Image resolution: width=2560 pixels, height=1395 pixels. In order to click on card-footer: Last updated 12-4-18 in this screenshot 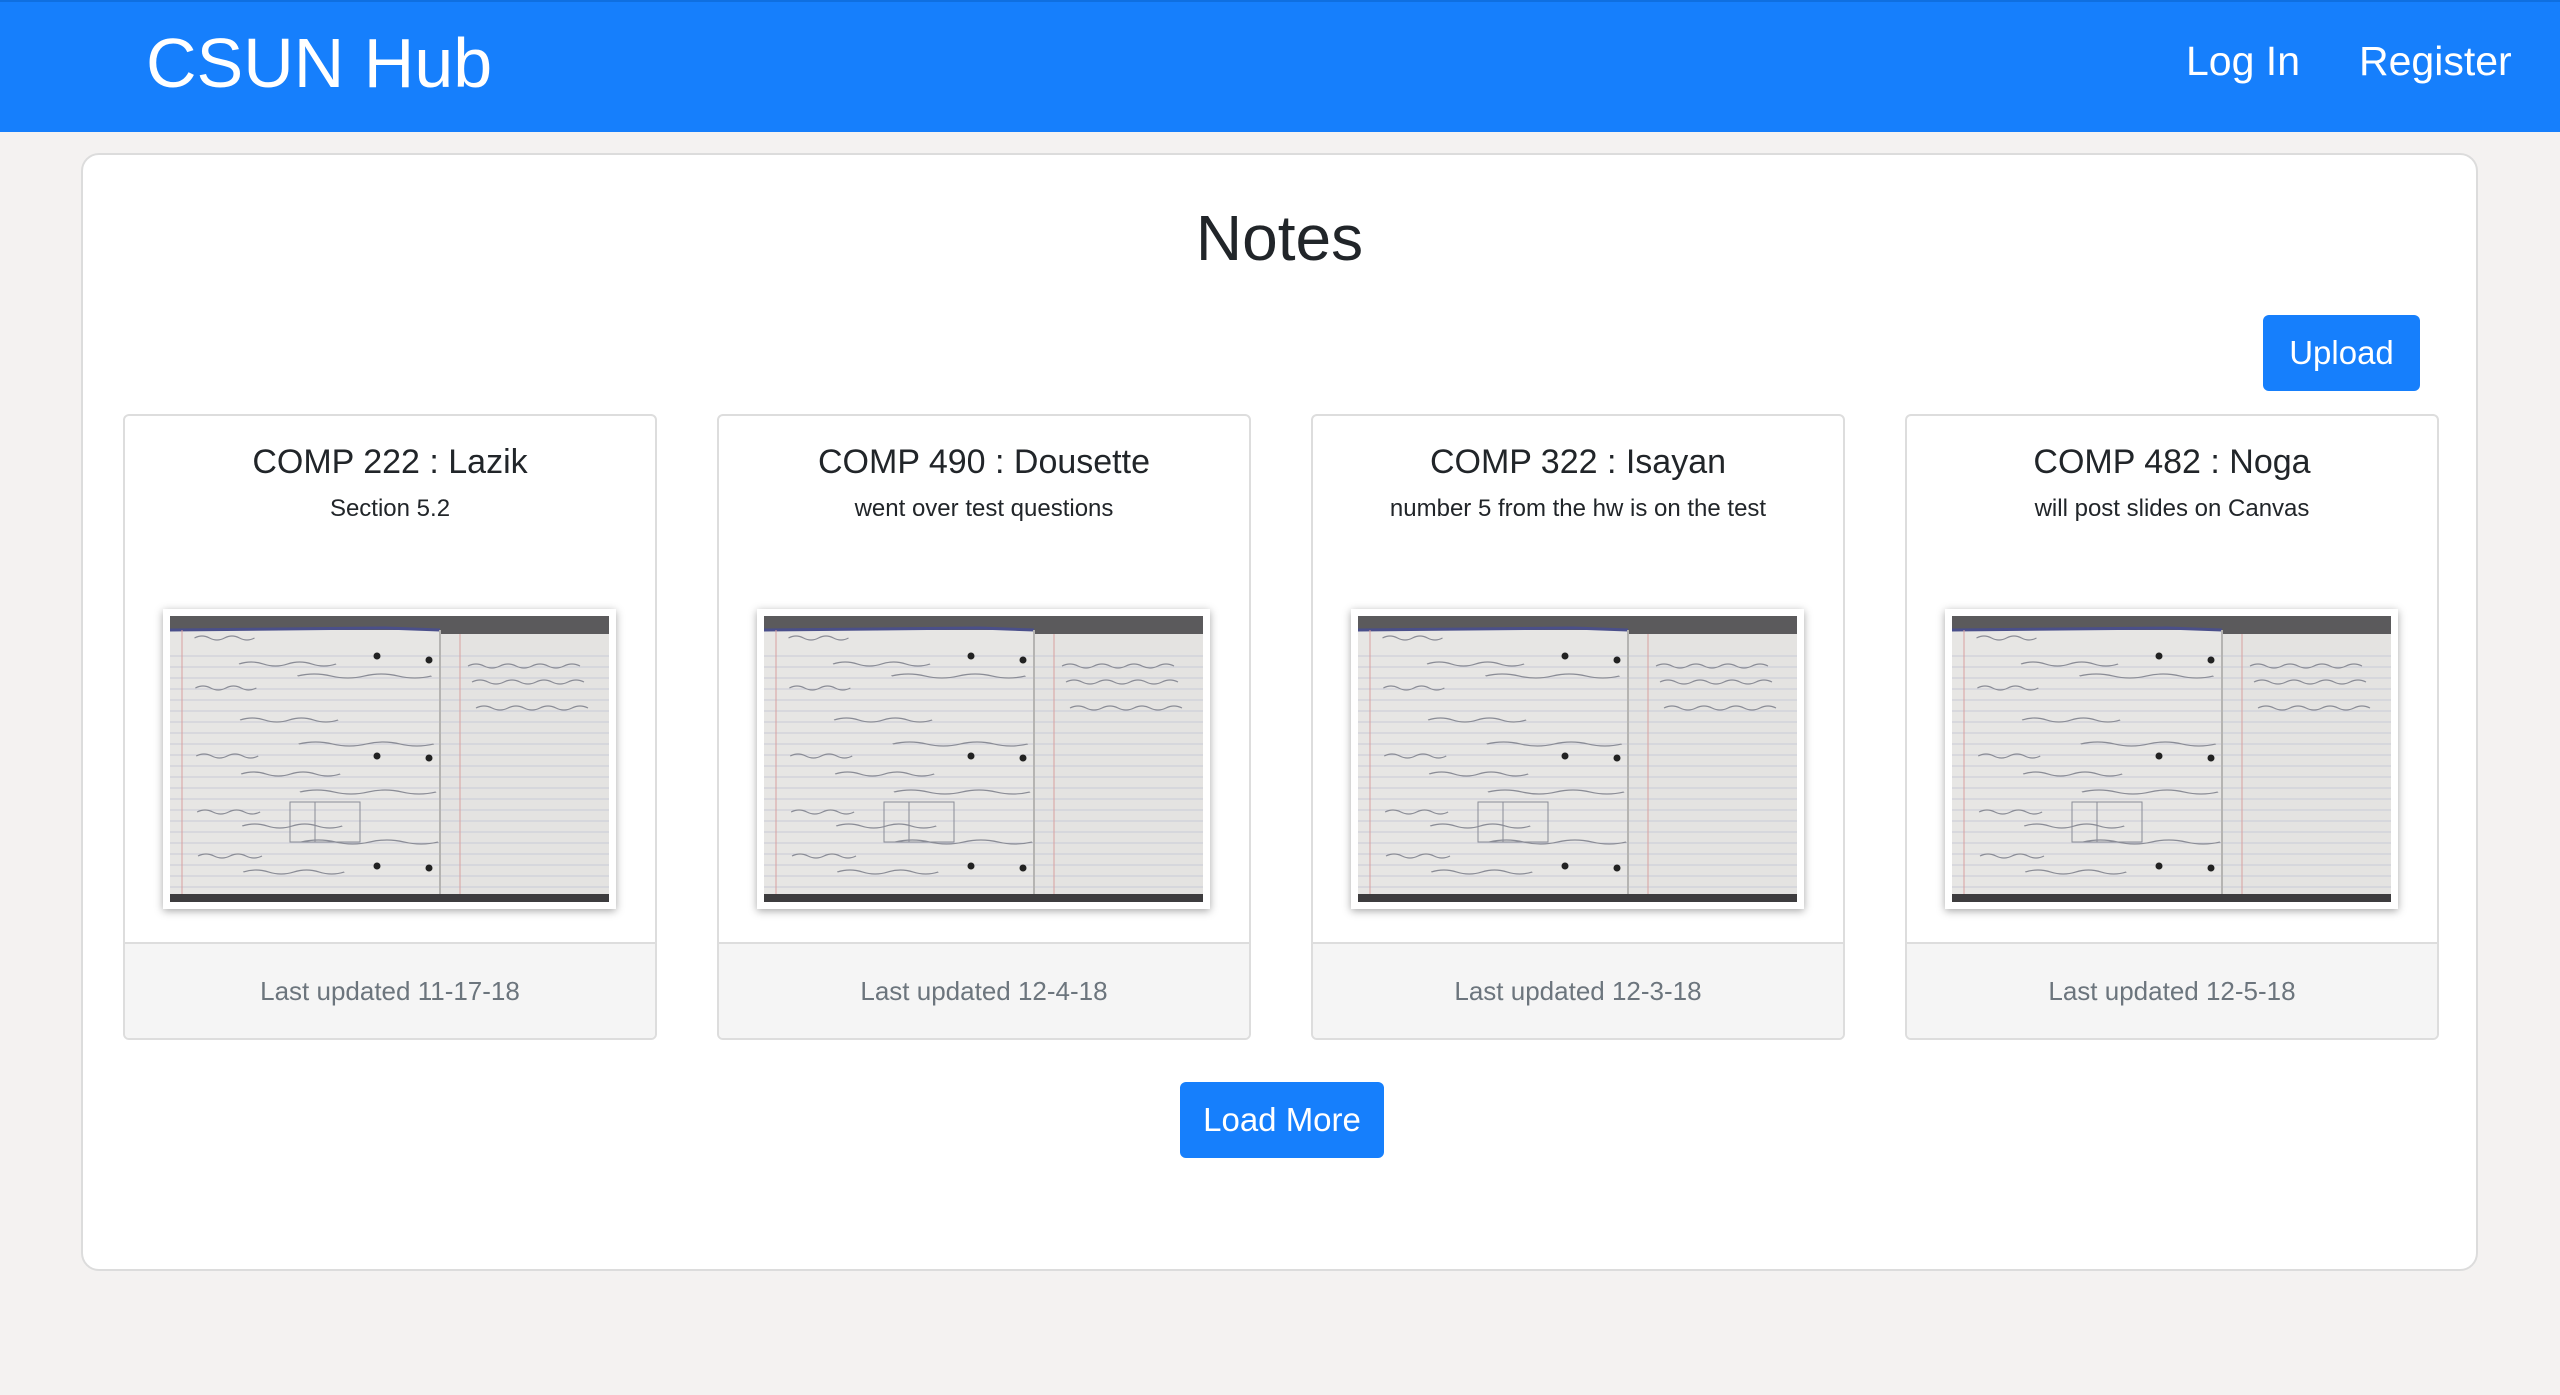, I will do `click(984, 990)`.